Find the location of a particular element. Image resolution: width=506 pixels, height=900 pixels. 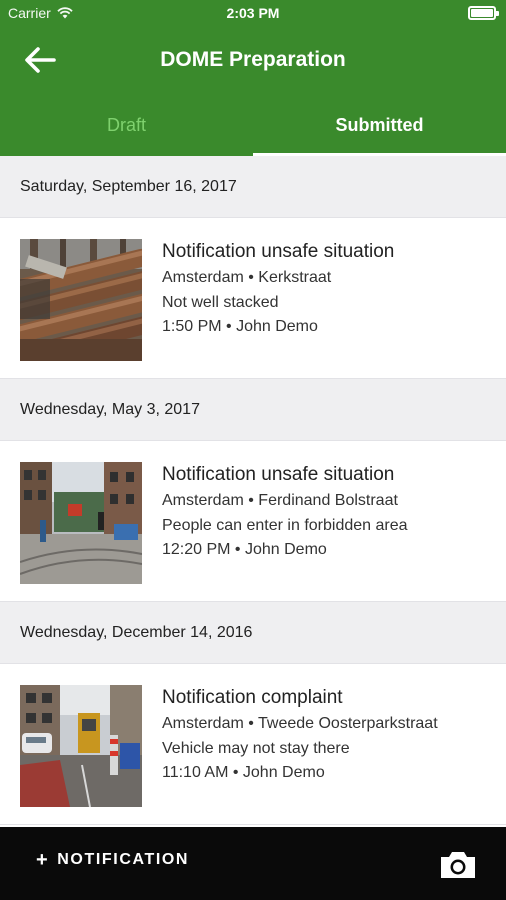

section-date-header: Wednesday, May 3, 2017 is located at coordinates (253, 410).